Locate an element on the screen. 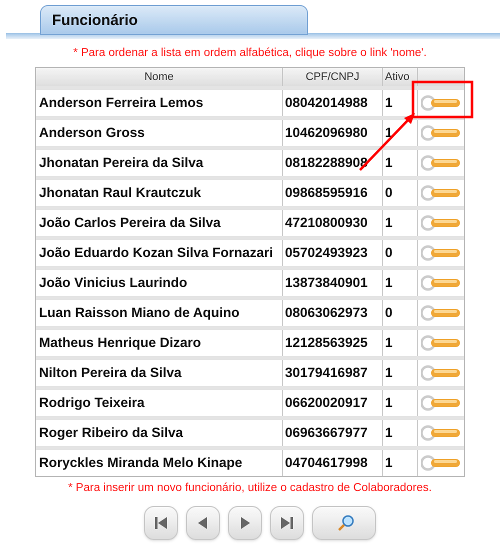 This screenshot has height=551, width=500. table-cell: 13873840901 is located at coordinates (333, 283).